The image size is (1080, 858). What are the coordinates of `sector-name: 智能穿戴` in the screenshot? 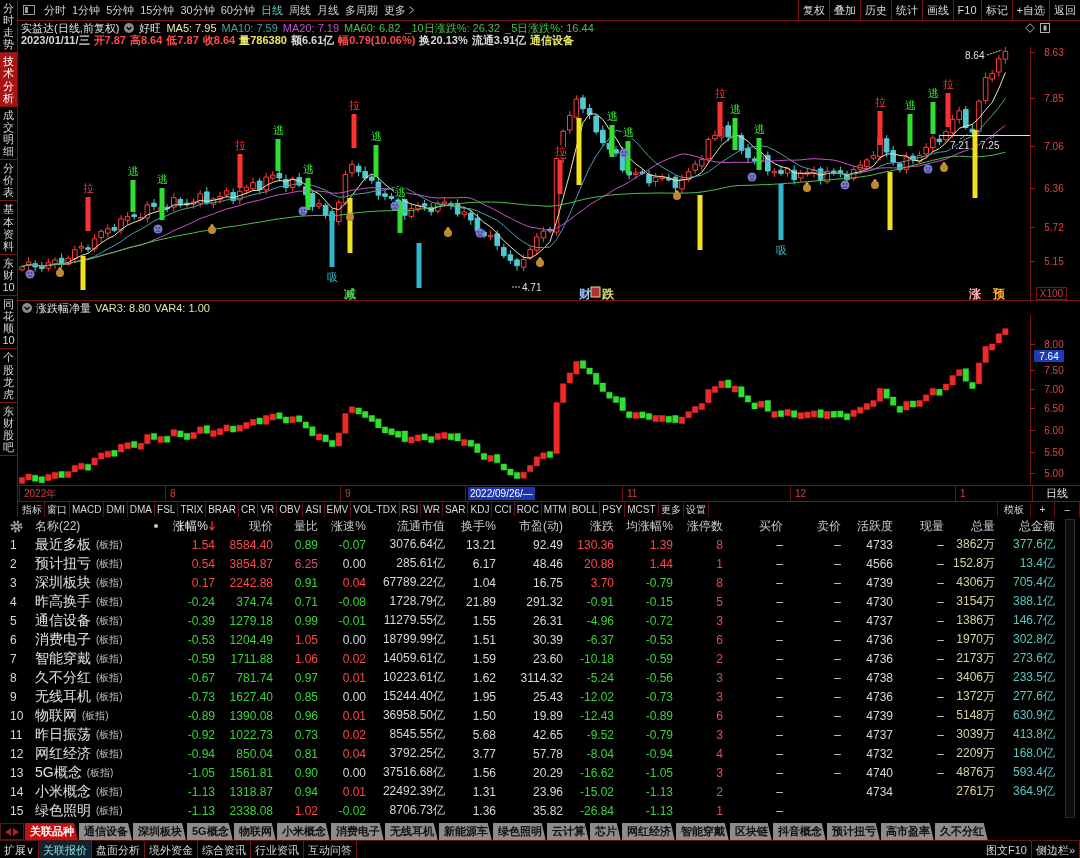 It's located at (63, 658).